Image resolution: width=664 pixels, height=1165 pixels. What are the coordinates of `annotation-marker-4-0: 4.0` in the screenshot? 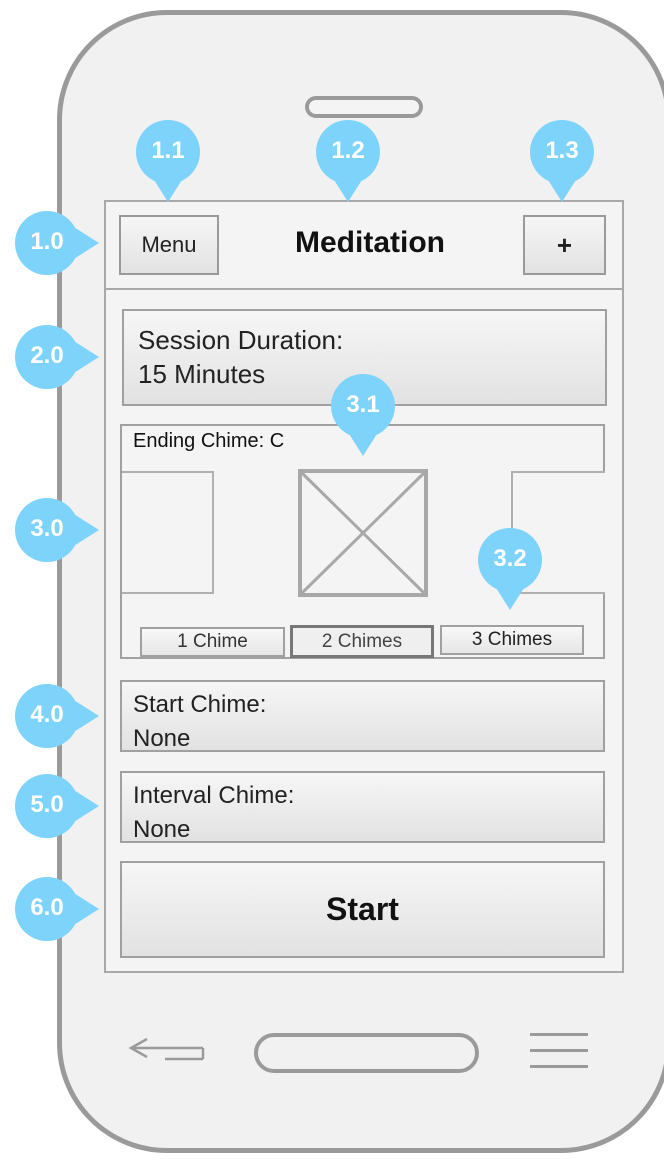 It's located at (57, 716).